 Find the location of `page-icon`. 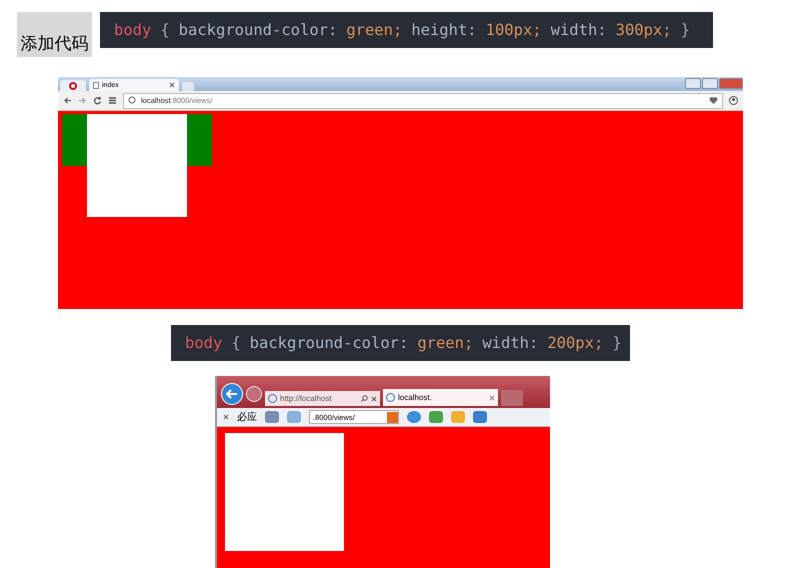

page-icon is located at coordinates (96, 85).